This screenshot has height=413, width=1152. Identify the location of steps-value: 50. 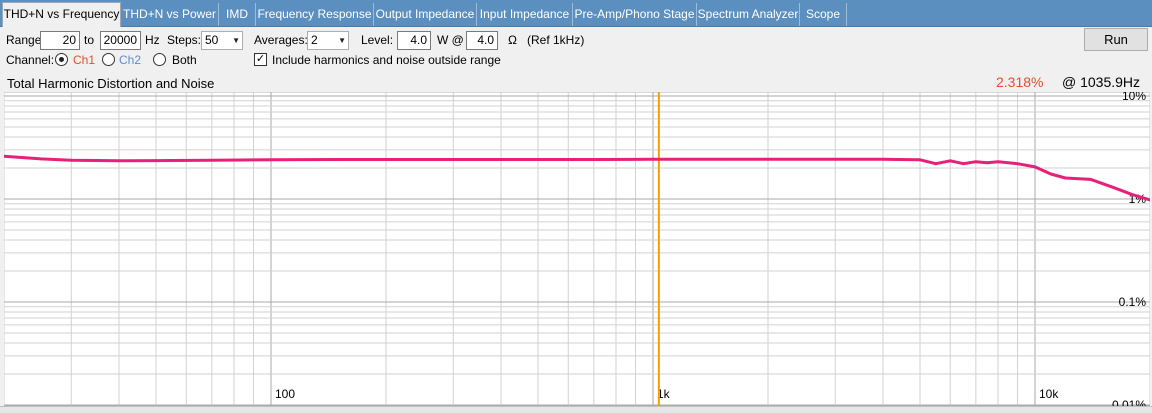
(212, 40).